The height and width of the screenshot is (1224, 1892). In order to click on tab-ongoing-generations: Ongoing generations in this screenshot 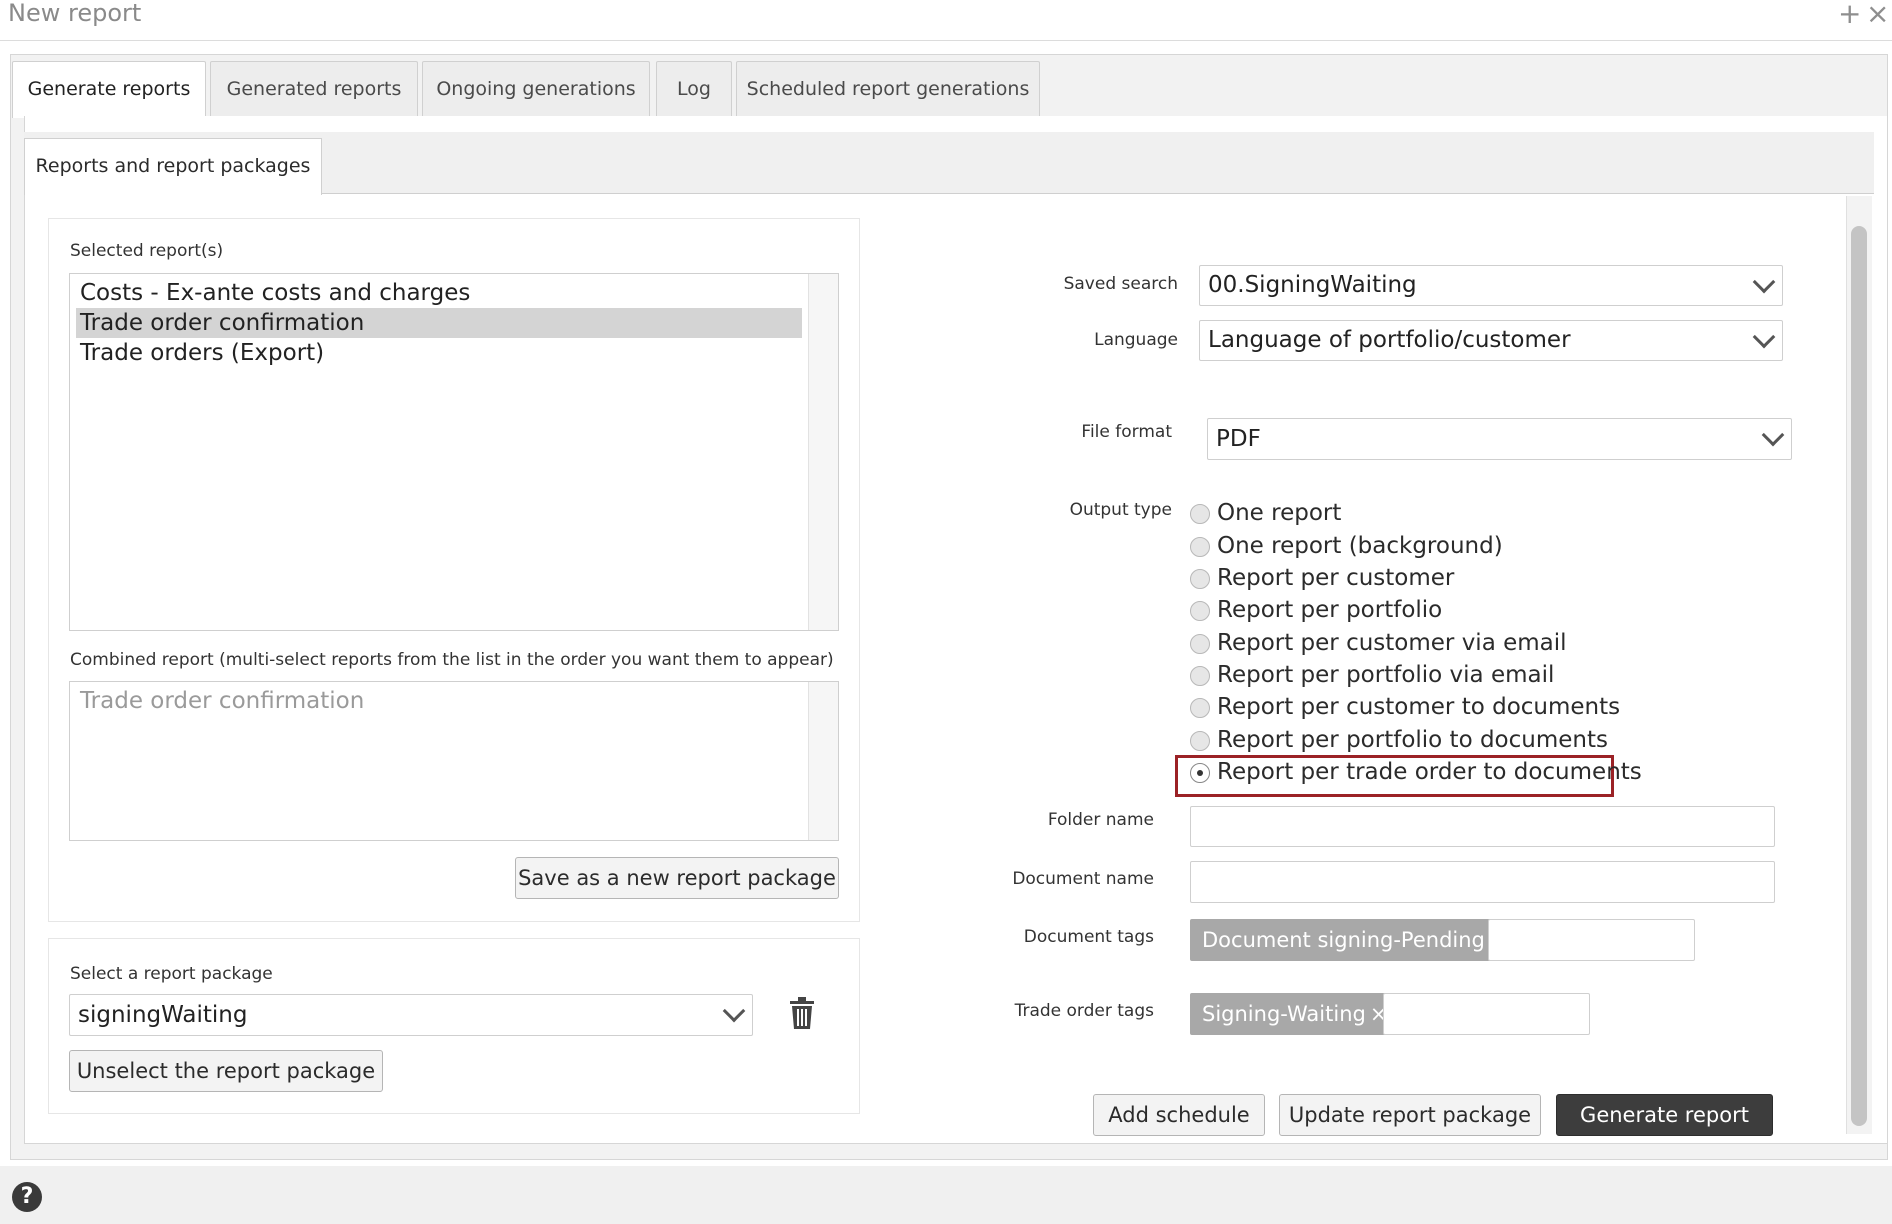, I will do `click(536, 89)`.